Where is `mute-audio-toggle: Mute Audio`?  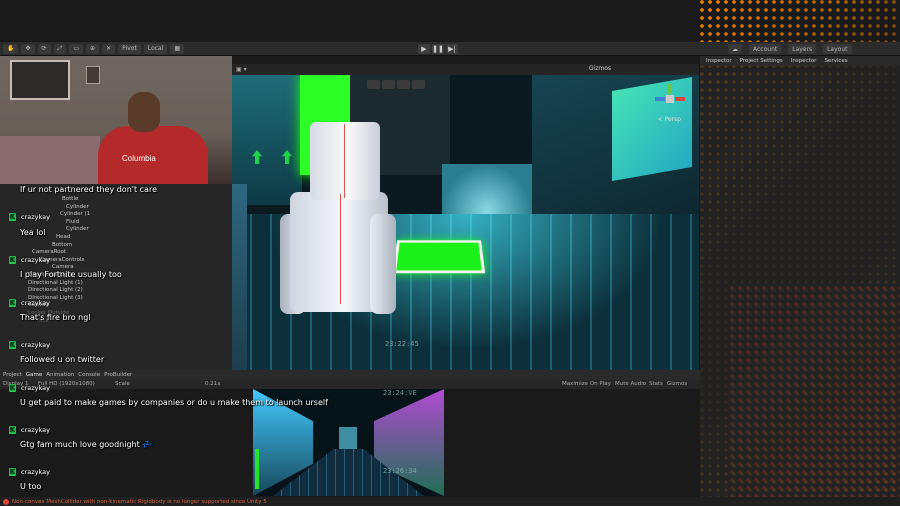 mute-audio-toggle: Mute Audio is located at coordinates (630, 384).